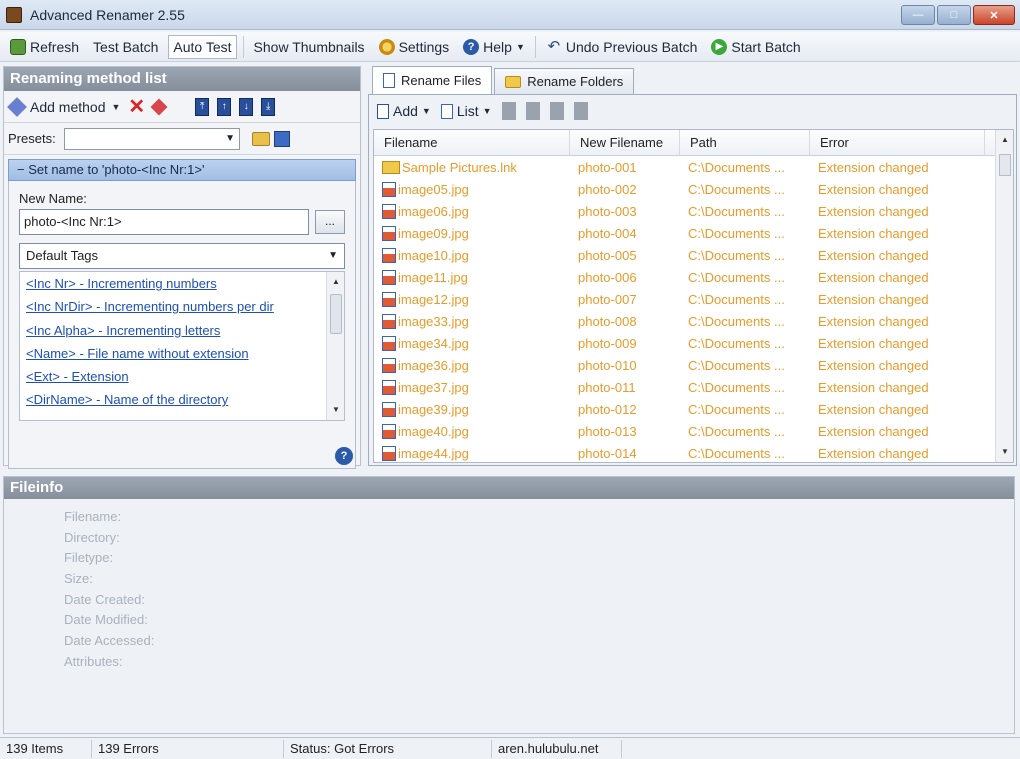 Image resolution: width=1020 pixels, height=759 pixels. Describe the element at coordinates (494, 47) in the screenshot. I see `help-menu-button: ? Help ▼` at that location.